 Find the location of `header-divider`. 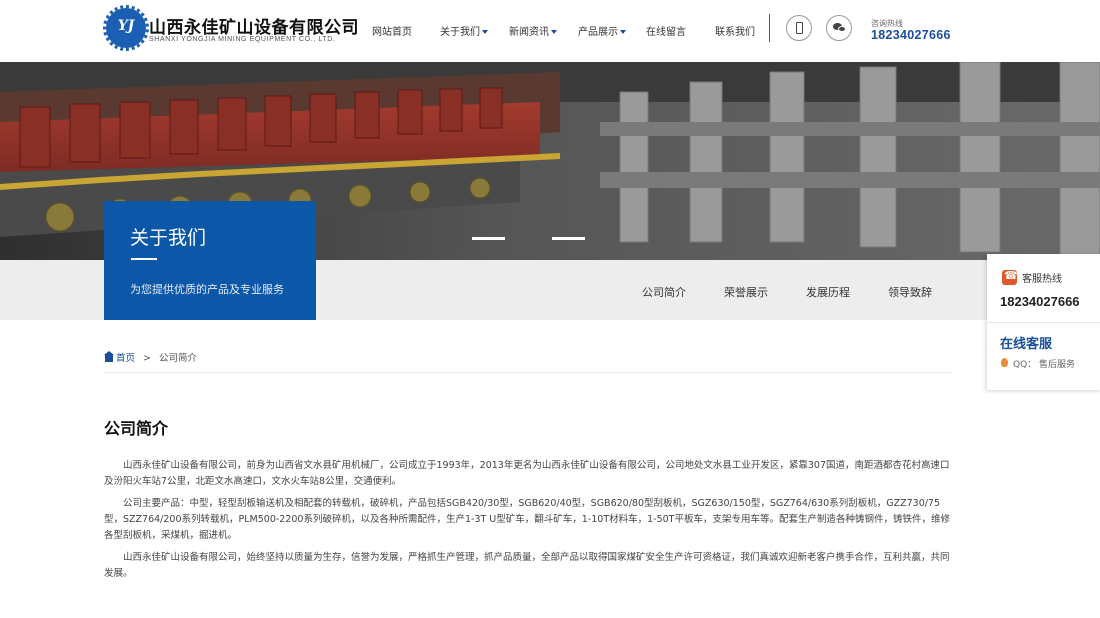

header-divider is located at coordinates (769, 28).